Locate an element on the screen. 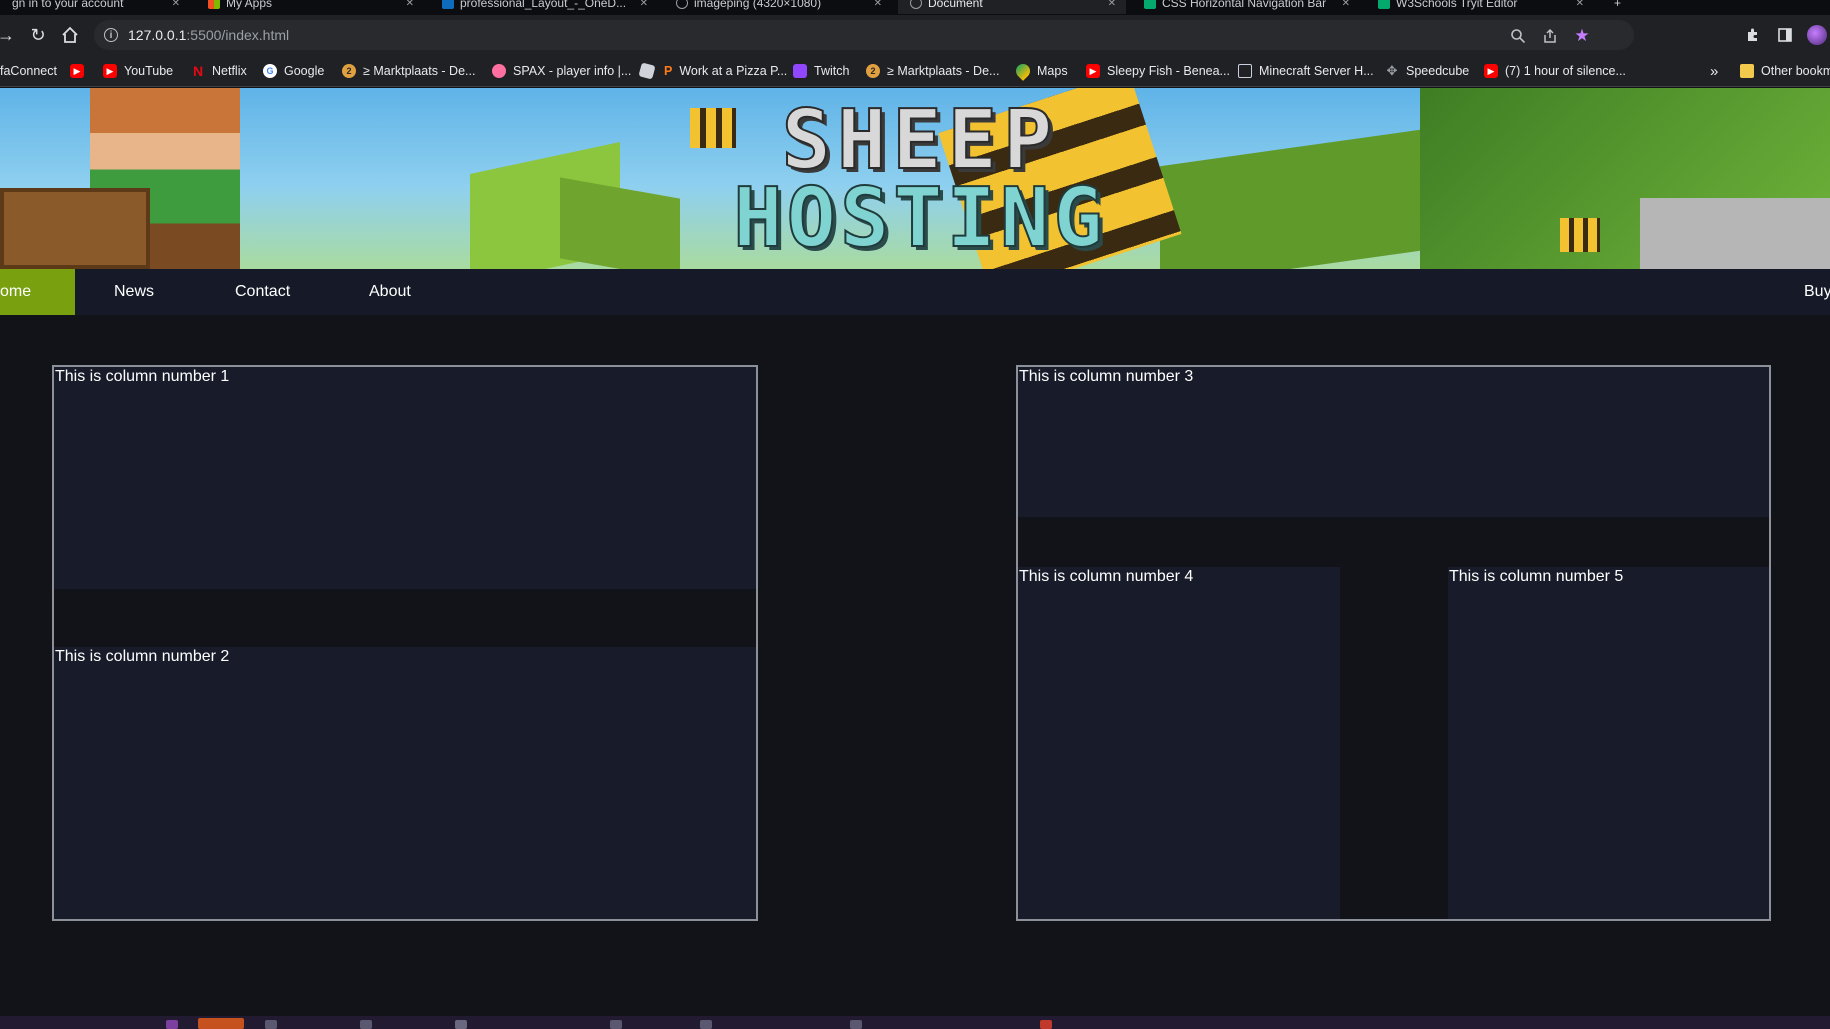  nav-buy: Buy is located at coordinates (1817, 292).